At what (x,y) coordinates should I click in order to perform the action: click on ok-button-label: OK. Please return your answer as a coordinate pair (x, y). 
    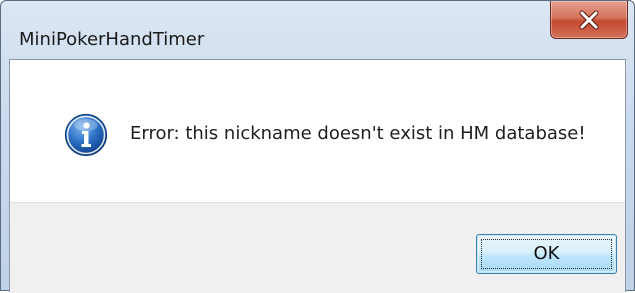
    Looking at the image, I should click on (546, 253).